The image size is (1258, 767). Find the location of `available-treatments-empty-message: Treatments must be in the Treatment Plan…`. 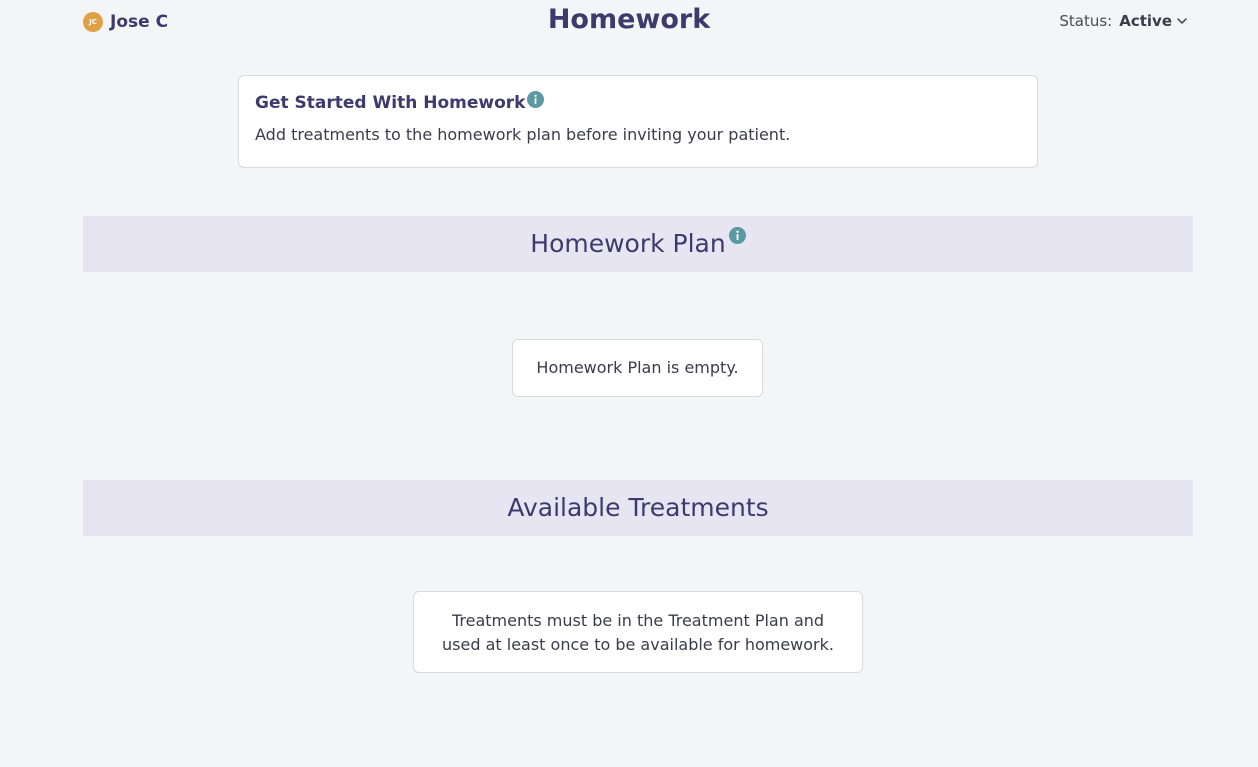

available-treatments-empty-message: Treatments must be in the Treatment Plan… is located at coordinates (638, 632).